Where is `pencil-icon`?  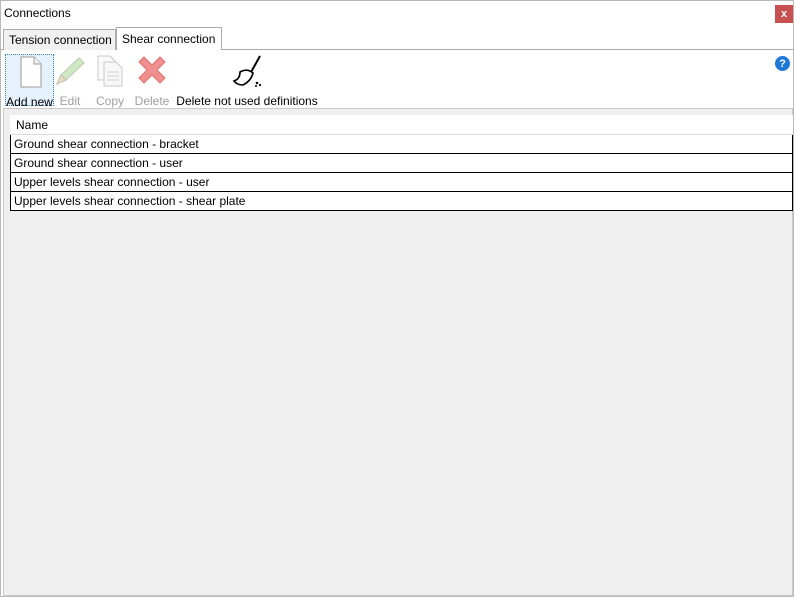 pencil-icon is located at coordinates (70, 71).